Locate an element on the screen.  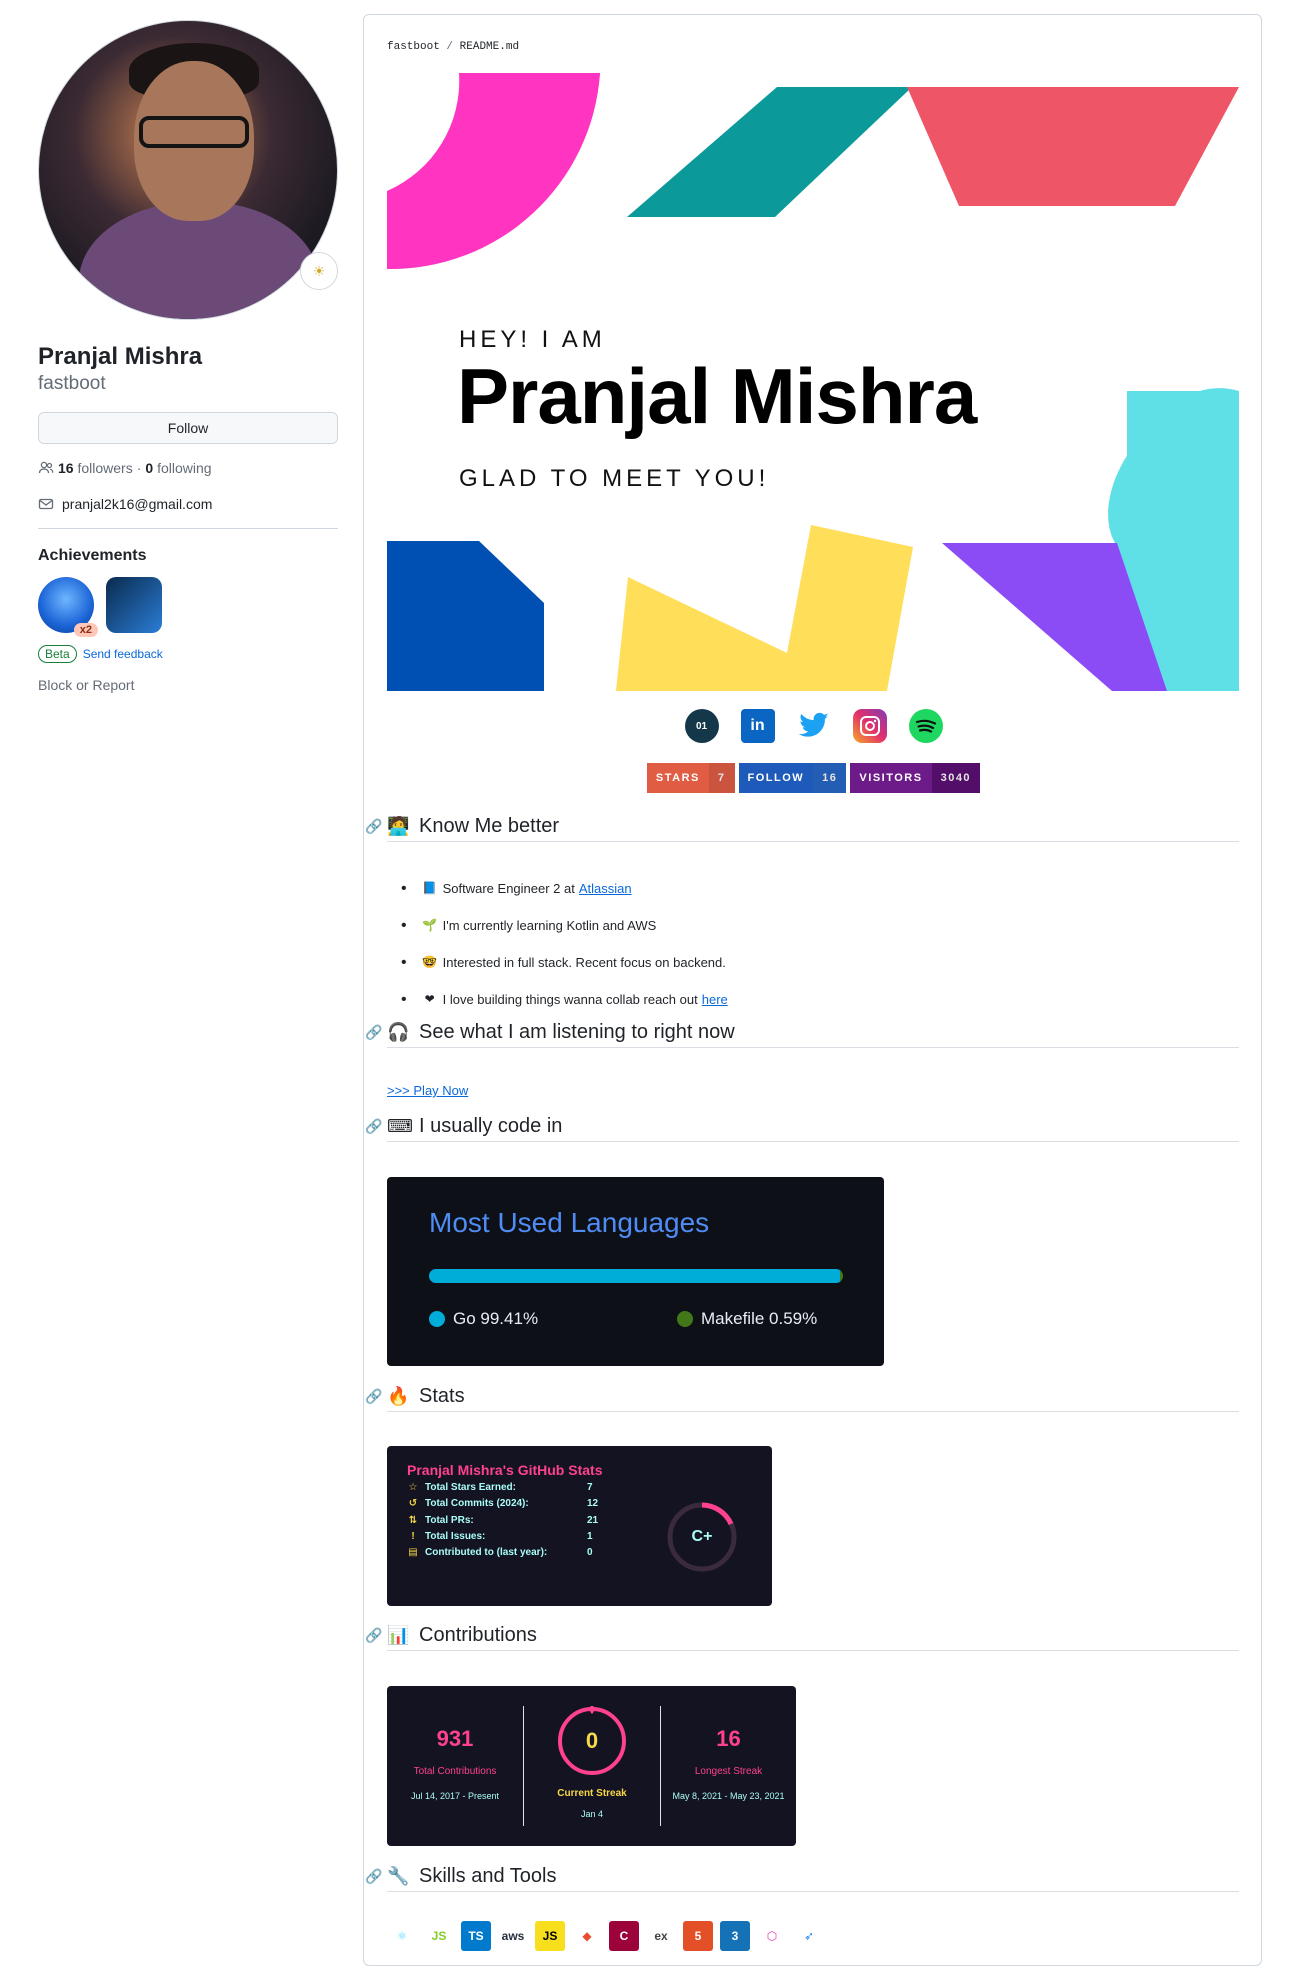
languages-bar is located at coordinates (636, 1276).